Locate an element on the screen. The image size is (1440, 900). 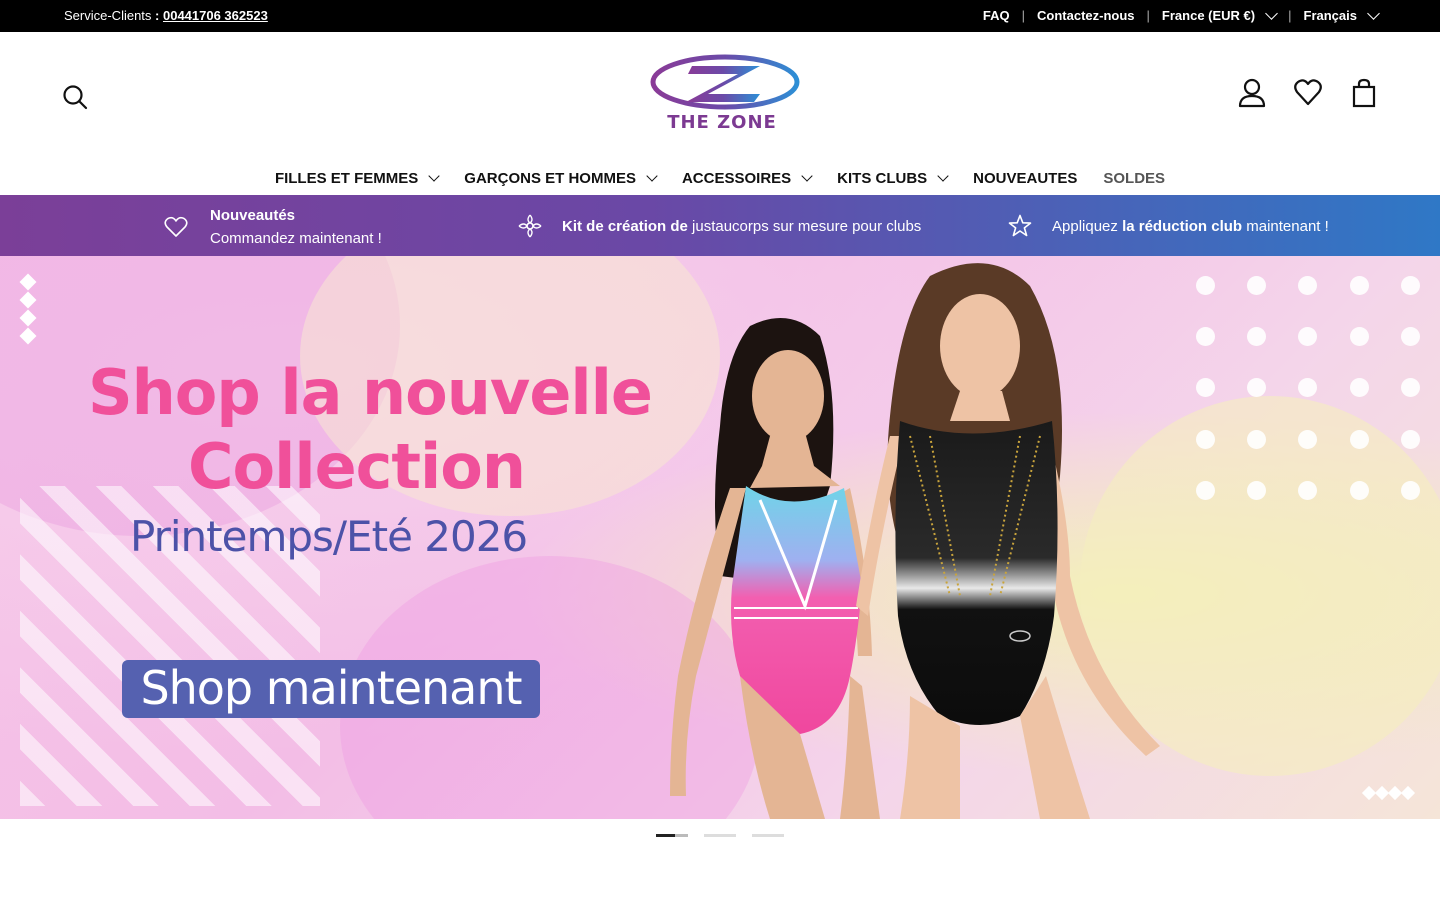
promo-club-kit-bold: Kit de création de is located at coordinates (625, 226).